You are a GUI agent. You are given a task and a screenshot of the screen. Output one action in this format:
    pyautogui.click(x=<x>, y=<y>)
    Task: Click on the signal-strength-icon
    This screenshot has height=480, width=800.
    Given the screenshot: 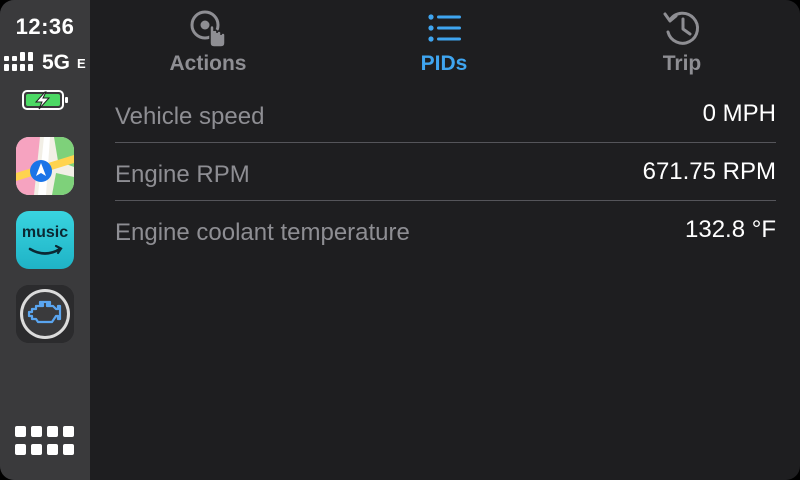 What is the action you would take?
    pyautogui.click(x=18, y=61)
    